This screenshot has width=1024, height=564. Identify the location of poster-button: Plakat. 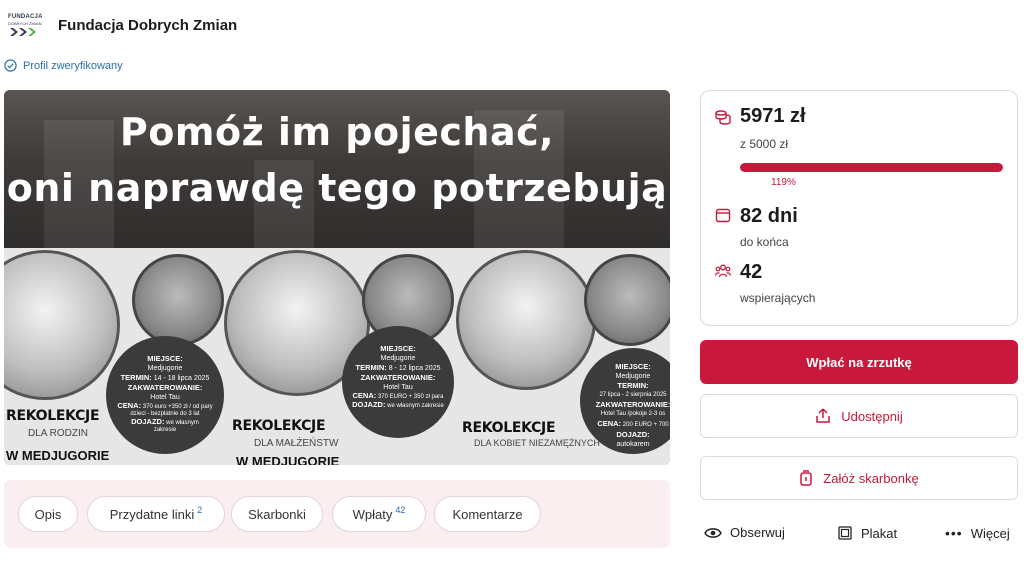
(867, 533).